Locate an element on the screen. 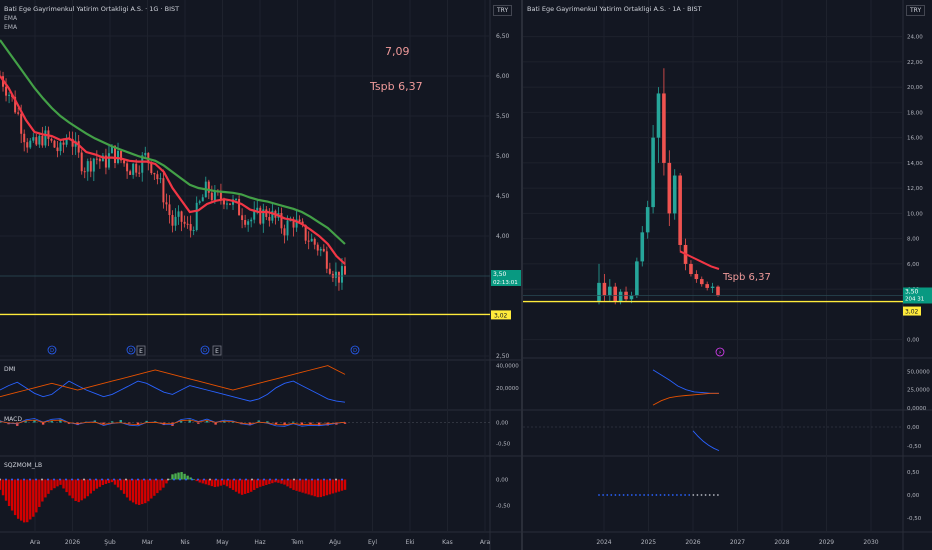 Image resolution: width=932 pixels, height=550 pixels. x-tick-label: Kas is located at coordinates (447, 542).